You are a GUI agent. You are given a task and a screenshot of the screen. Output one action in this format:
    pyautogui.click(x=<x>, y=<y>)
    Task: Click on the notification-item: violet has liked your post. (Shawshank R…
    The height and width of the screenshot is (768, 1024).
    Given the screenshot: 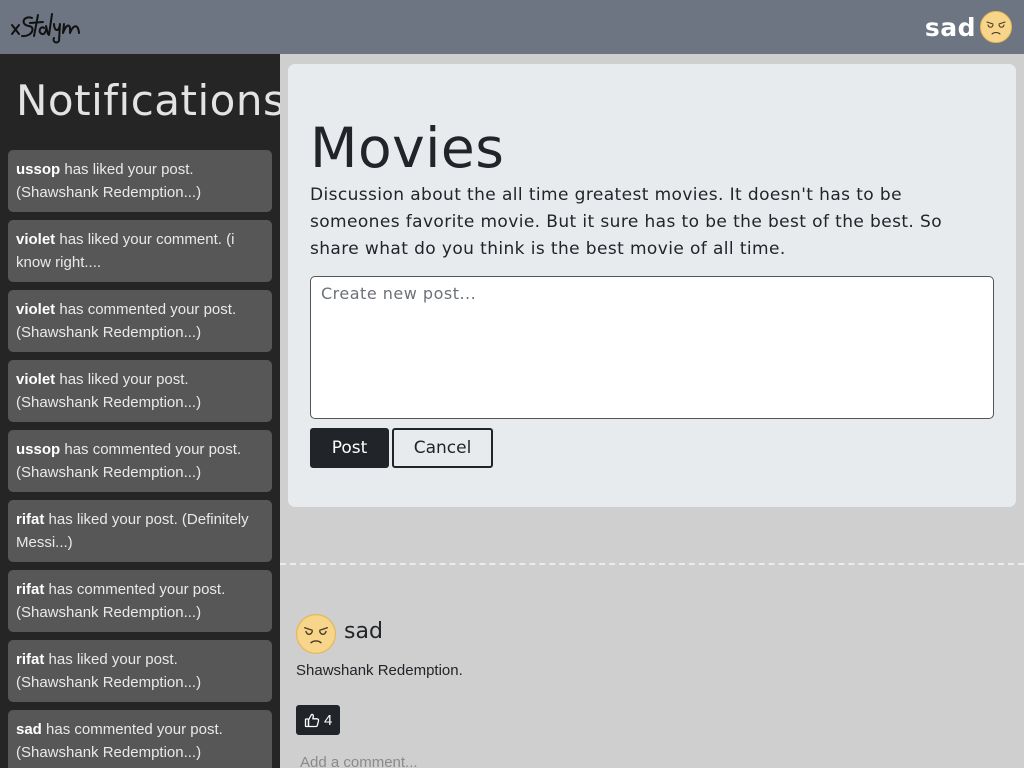 What is the action you would take?
    pyautogui.click(x=140, y=391)
    